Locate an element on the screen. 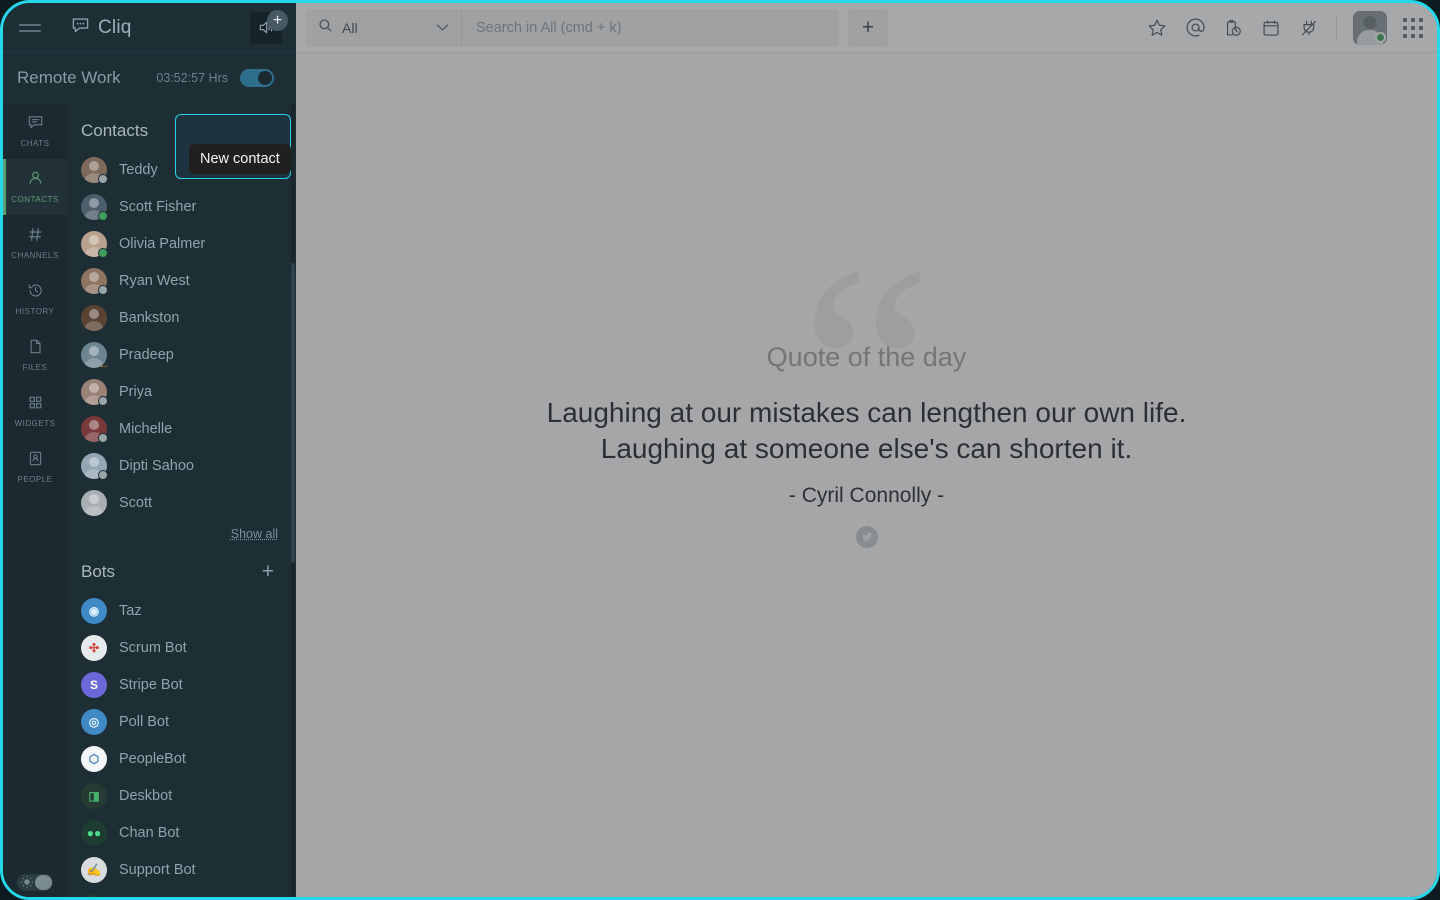 This screenshot has width=1440, height=900. bot-row: ⬡ PeopleBot is located at coordinates (181, 758).